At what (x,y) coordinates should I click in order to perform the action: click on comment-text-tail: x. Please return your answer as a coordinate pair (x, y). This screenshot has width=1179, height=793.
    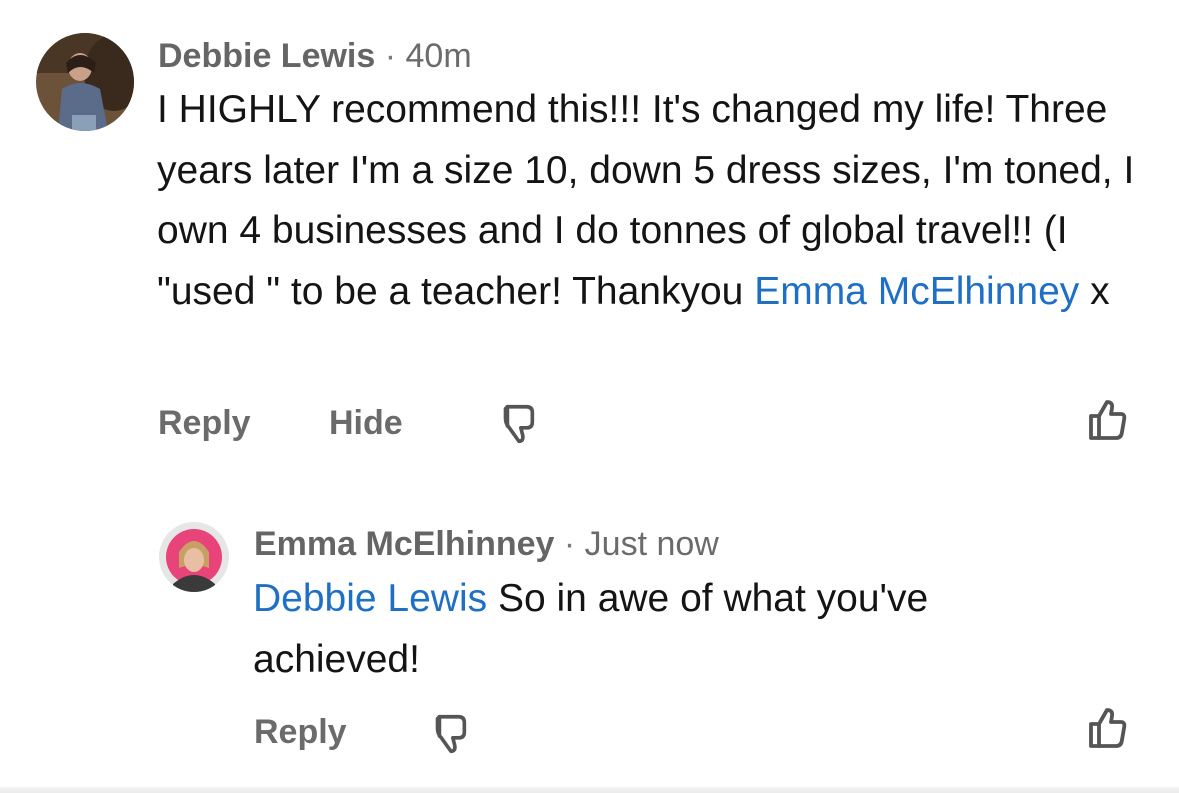
    Looking at the image, I should click on (1094, 291).